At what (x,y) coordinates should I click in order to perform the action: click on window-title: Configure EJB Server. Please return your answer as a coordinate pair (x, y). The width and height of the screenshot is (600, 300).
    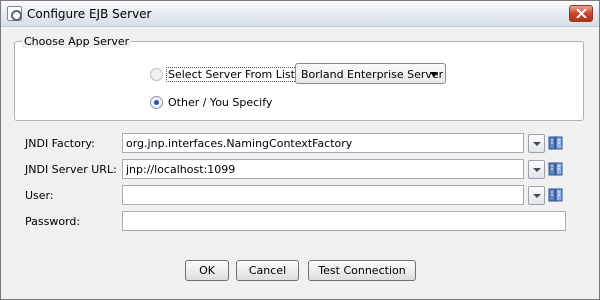
    Looking at the image, I should click on (89, 14).